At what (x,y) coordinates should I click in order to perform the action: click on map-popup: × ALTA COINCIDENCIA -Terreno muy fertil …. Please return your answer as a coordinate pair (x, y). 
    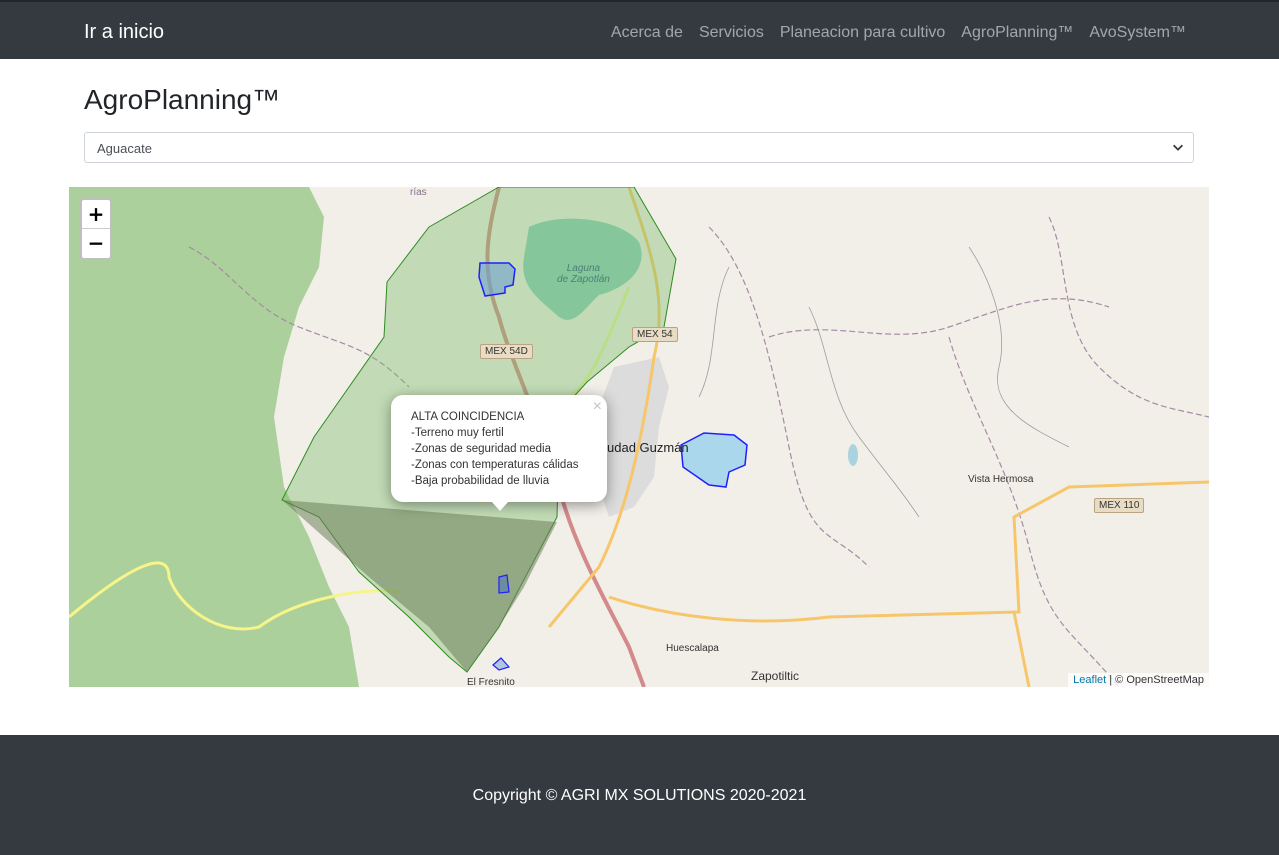
    Looking at the image, I should click on (499, 448).